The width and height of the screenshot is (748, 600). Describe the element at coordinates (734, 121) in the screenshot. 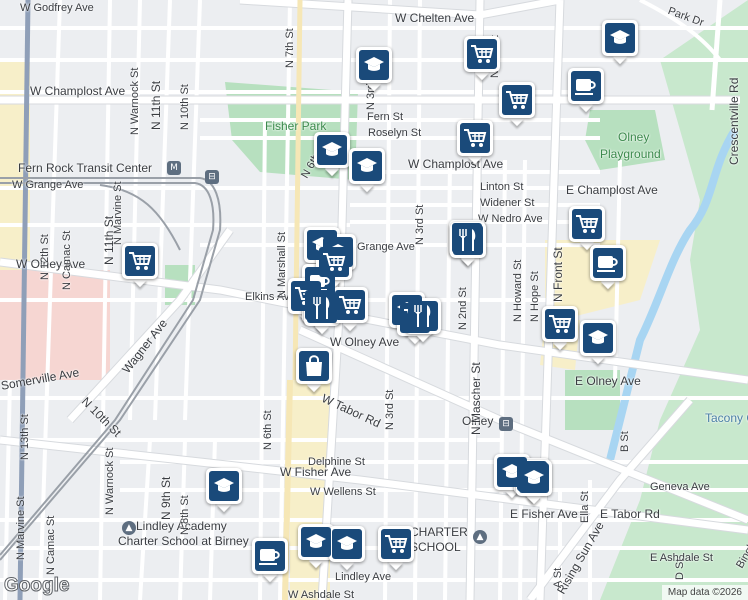

I see `label-crescentville-rd: Crescentville Rd` at that location.